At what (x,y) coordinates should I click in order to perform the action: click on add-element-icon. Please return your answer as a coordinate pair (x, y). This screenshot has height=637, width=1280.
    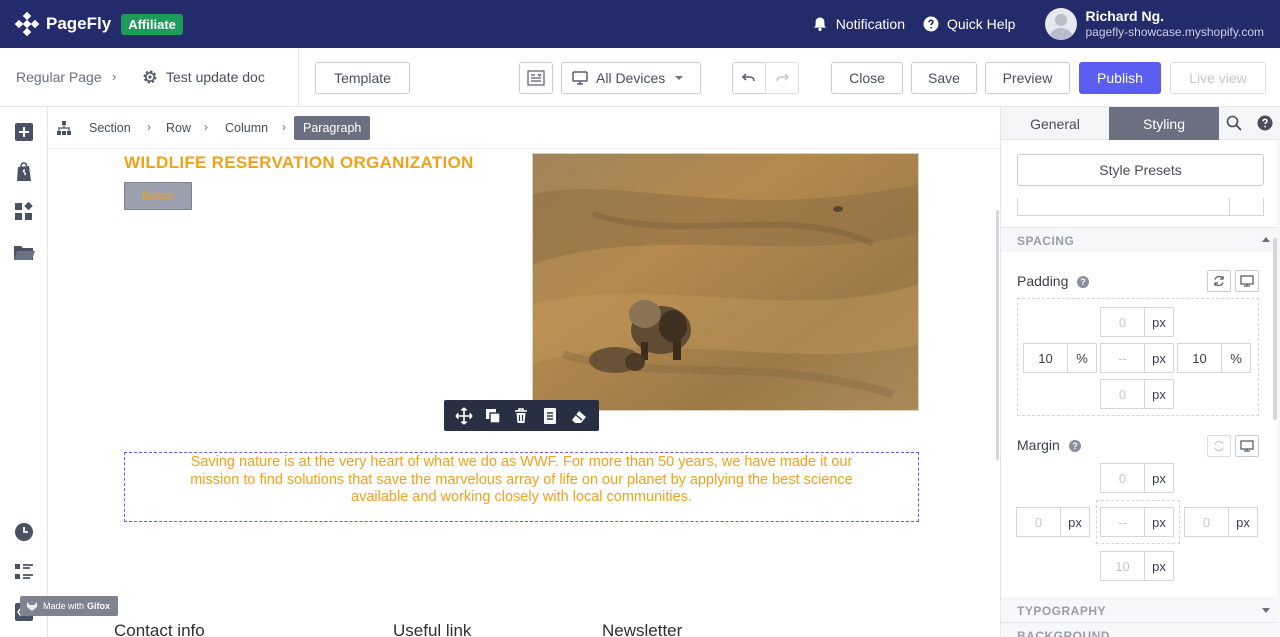
    Looking at the image, I should click on (24, 132).